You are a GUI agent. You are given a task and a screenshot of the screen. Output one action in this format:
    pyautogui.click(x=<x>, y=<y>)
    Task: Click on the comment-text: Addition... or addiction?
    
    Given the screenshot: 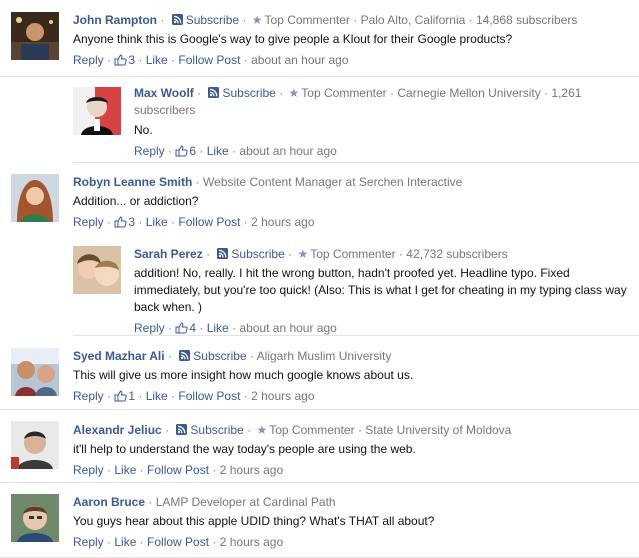 What is the action you would take?
    pyautogui.click(x=136, y=201)
    